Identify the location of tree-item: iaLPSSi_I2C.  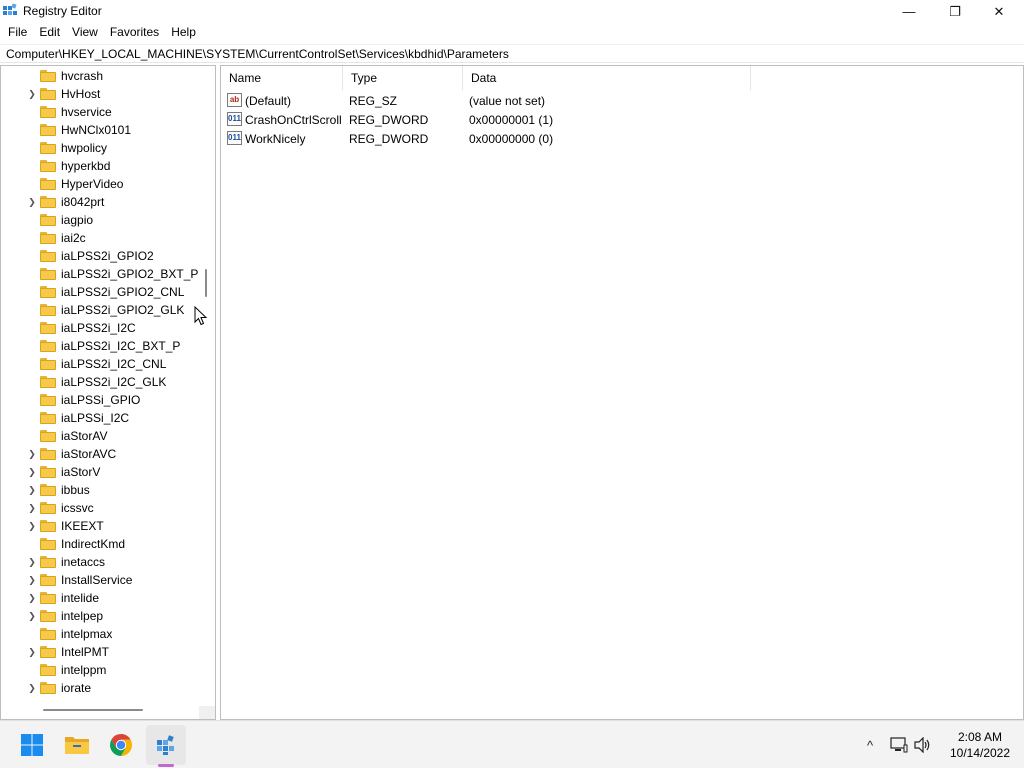
(101, 418).